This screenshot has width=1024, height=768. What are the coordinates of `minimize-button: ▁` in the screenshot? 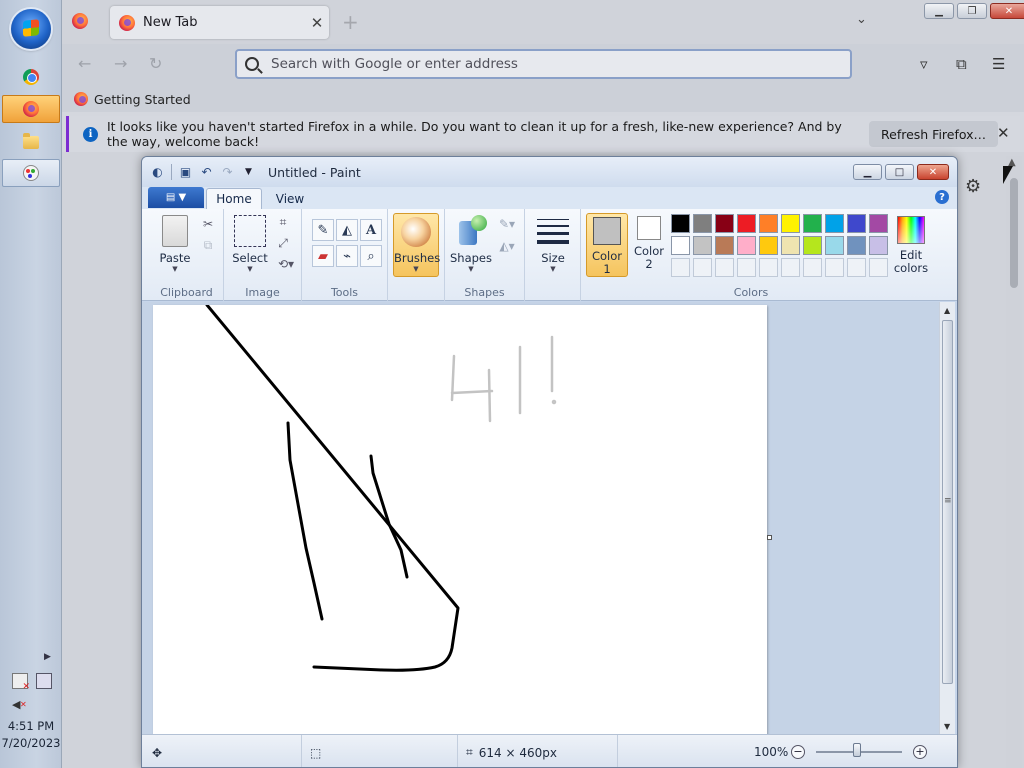 It's located at (939, 11).